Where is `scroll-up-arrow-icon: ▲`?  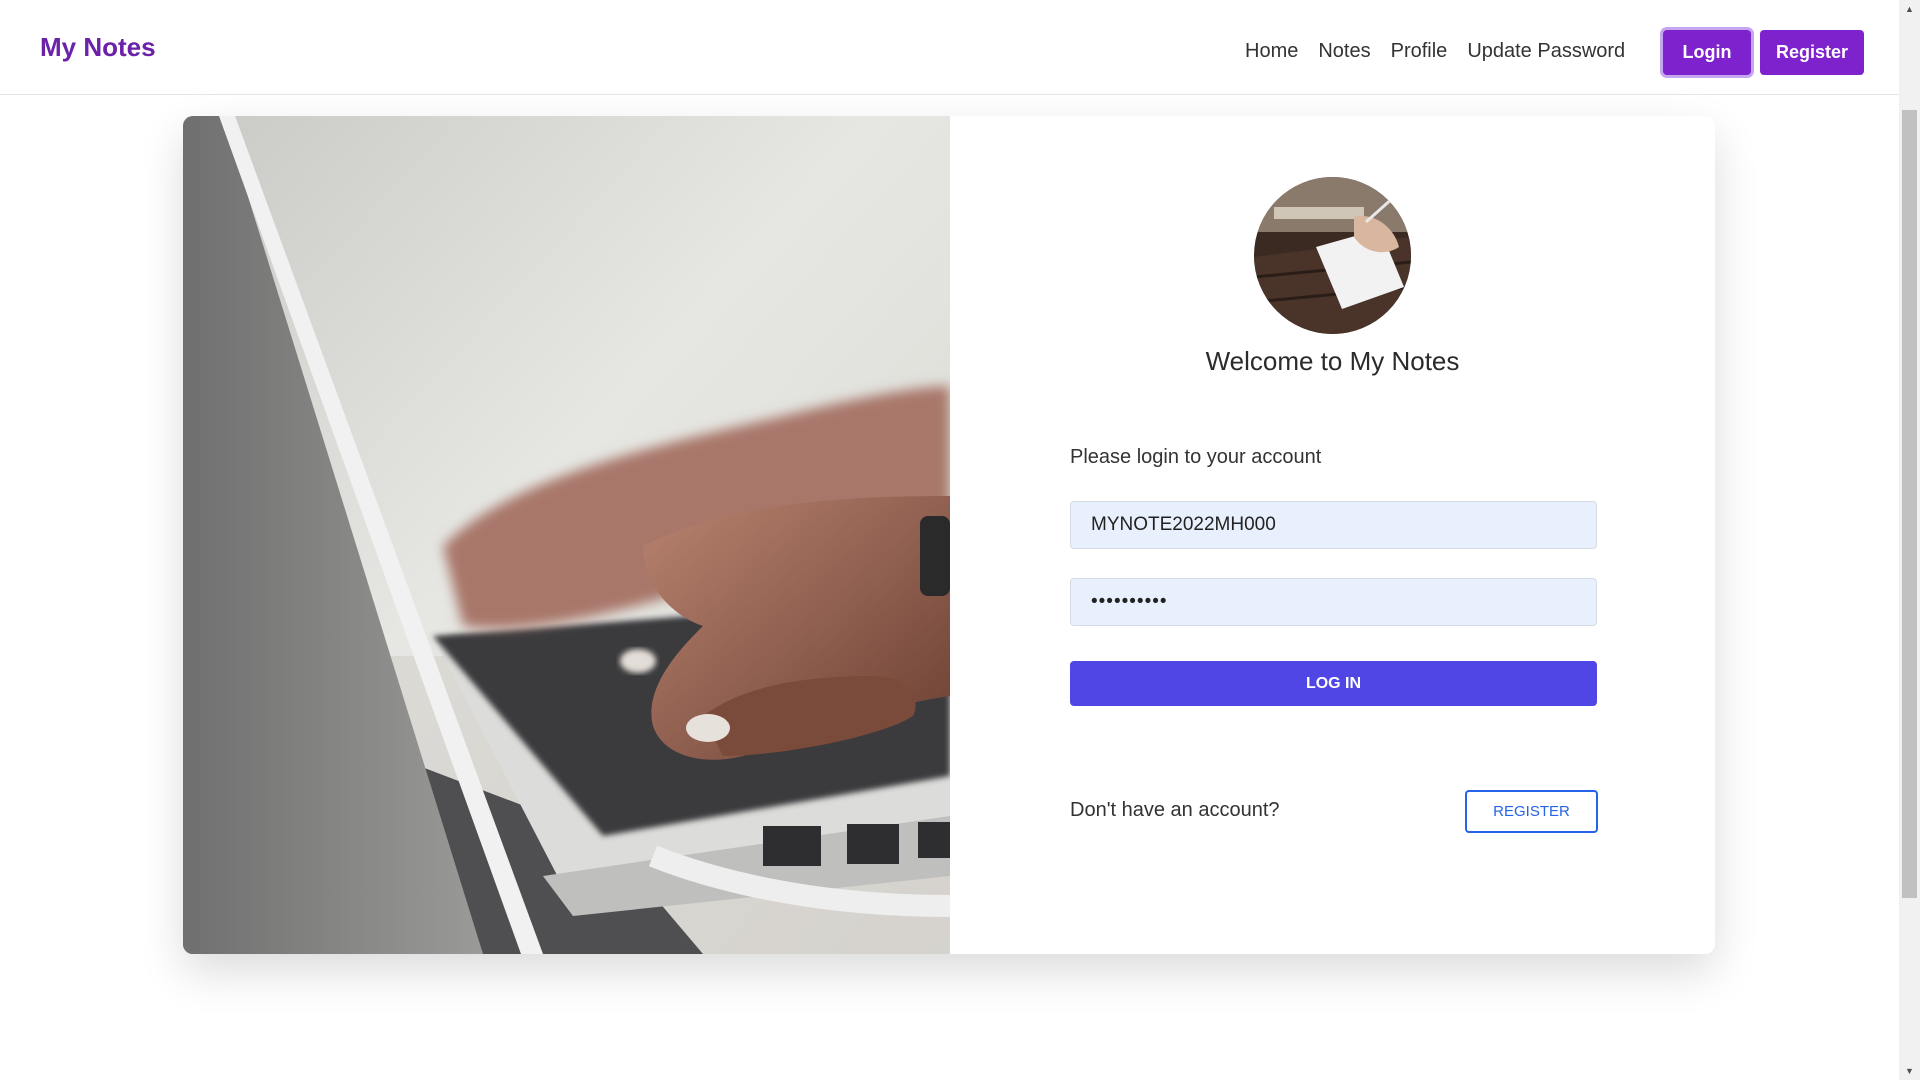
scroll-up-arrow-icon: ▲ is located at coordinates (1909, 9).